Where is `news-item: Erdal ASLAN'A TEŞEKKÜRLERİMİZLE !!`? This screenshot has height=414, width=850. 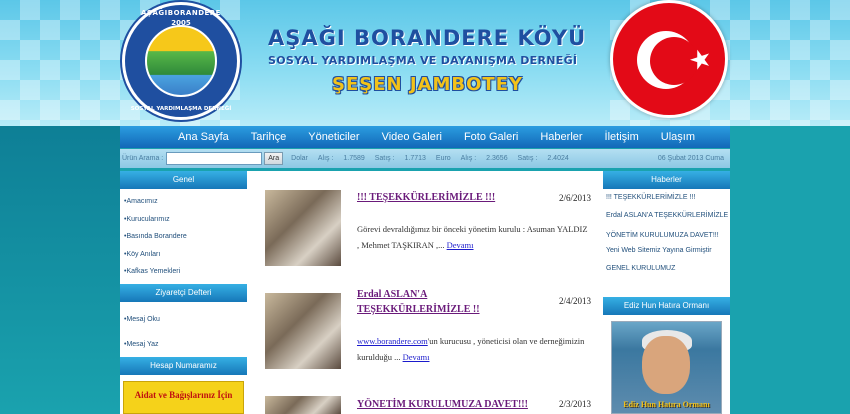
news-item: Erdal ASLAN'A TEŞEKKÜRLERİMİZLE !! is located at coordinates (666, 216).